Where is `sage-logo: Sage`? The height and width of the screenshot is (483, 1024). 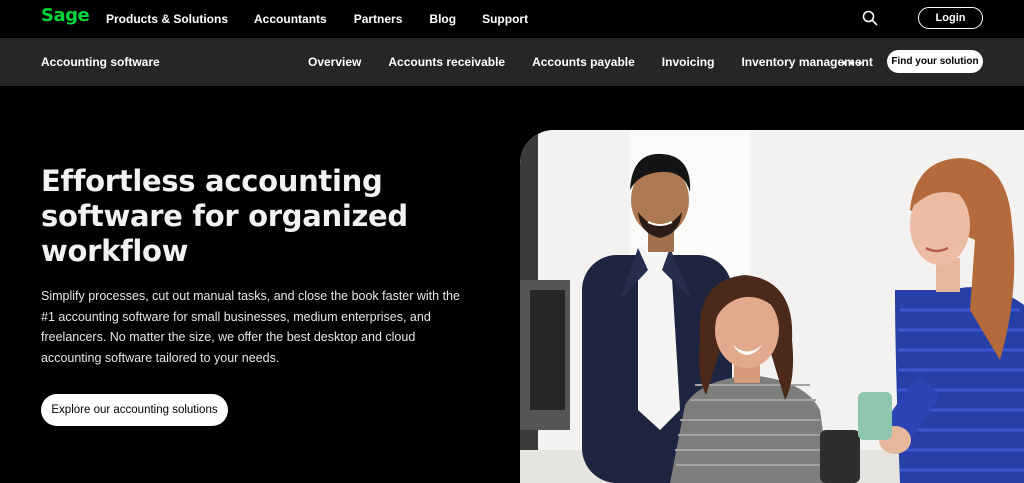
sage-logo: Sage is located at coordinates (65, 15).